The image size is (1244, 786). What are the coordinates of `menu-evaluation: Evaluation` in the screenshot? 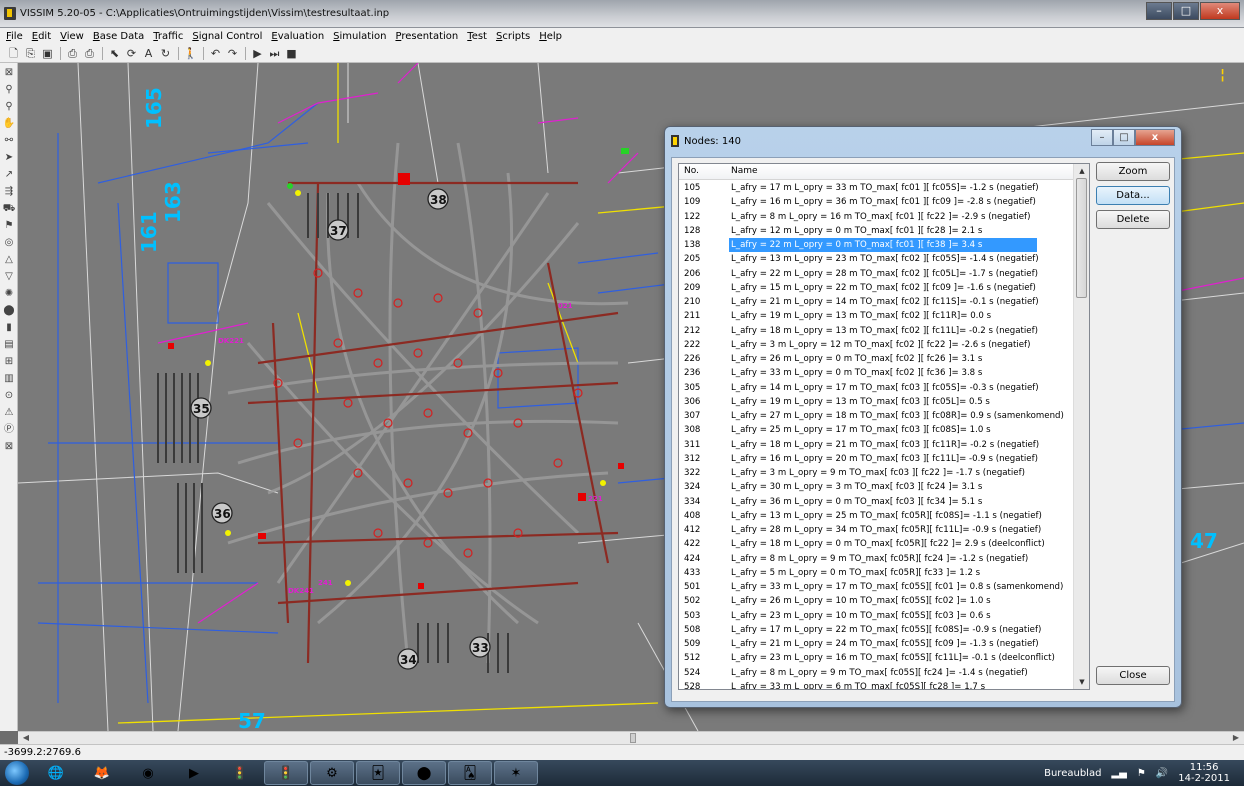 It's located at (297, 36).